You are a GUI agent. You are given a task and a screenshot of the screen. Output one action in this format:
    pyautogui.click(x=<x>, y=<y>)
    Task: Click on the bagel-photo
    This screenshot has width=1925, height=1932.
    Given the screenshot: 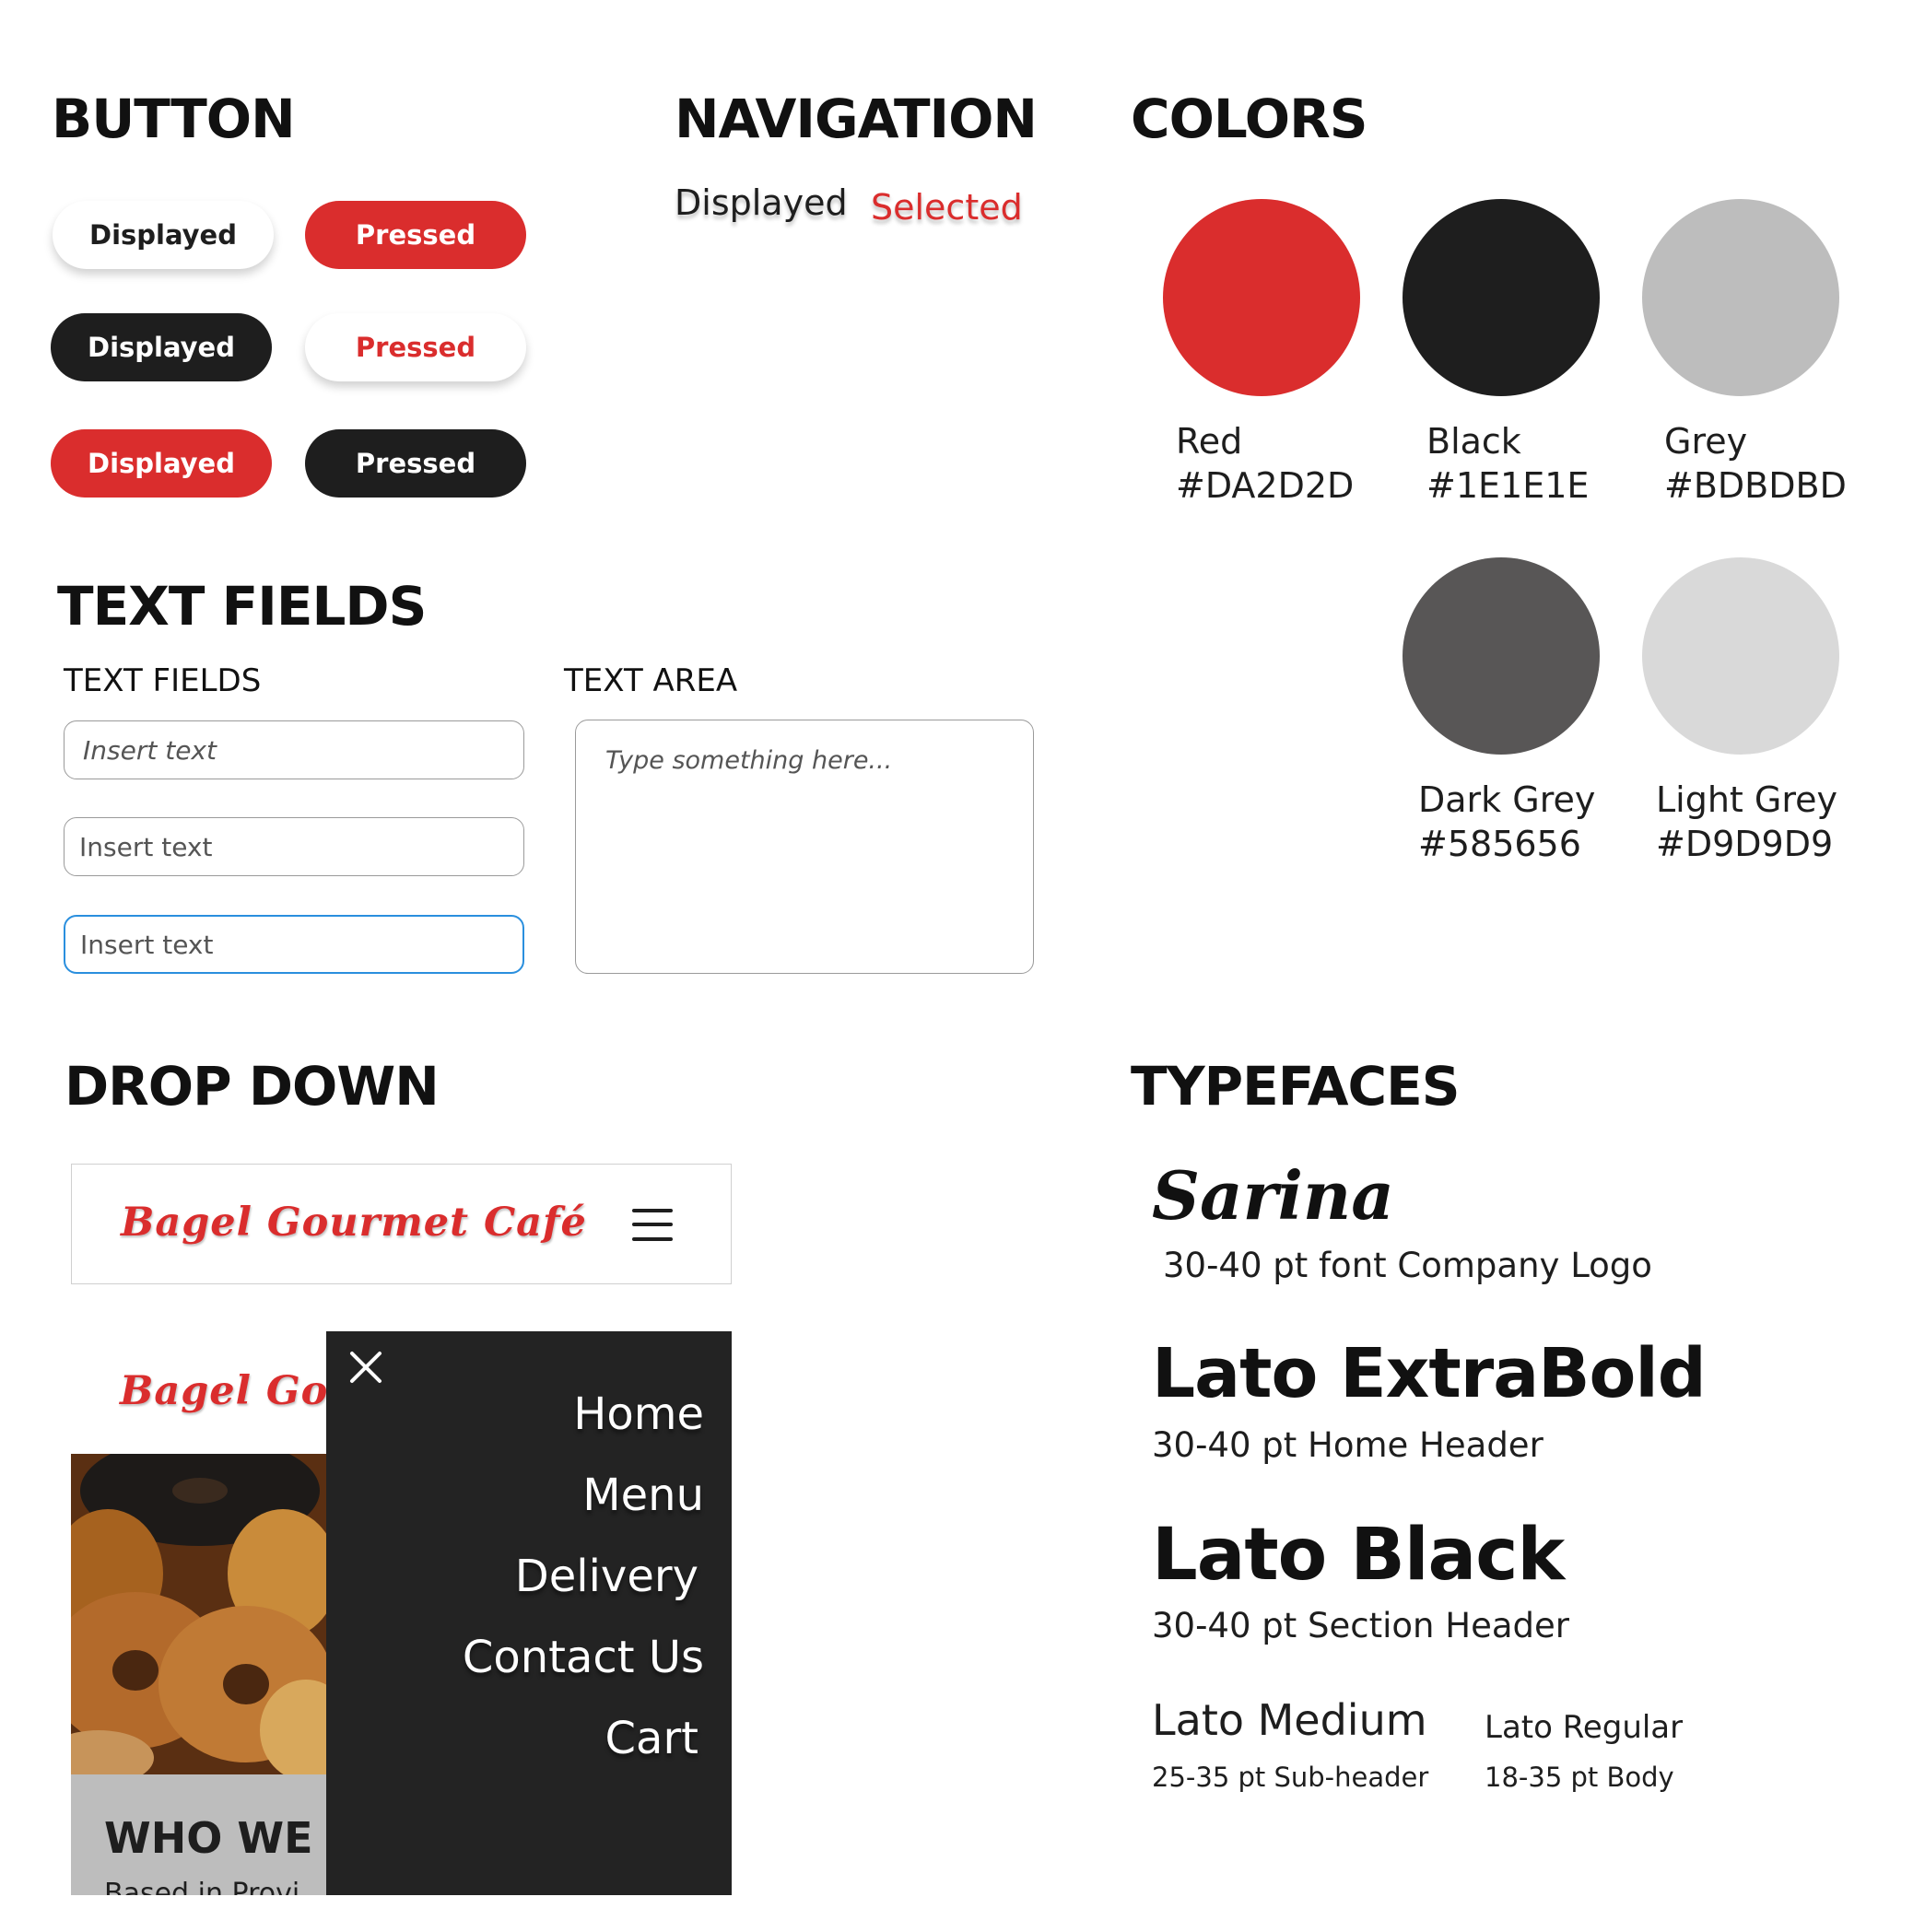 What is the action you would take?
    pyautogui.click(x=200, y=1614)
    